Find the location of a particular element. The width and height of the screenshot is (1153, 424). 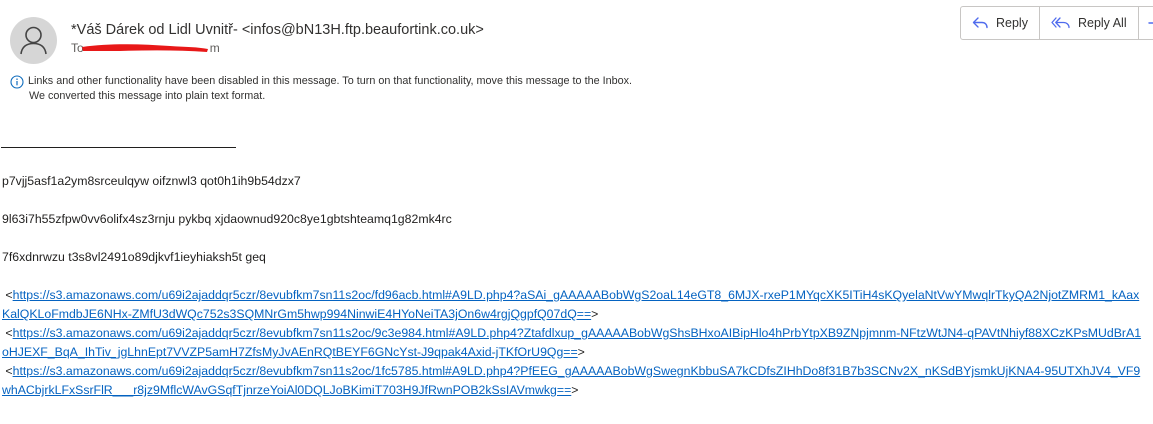

person-icon is located at coordinates (33, 40).